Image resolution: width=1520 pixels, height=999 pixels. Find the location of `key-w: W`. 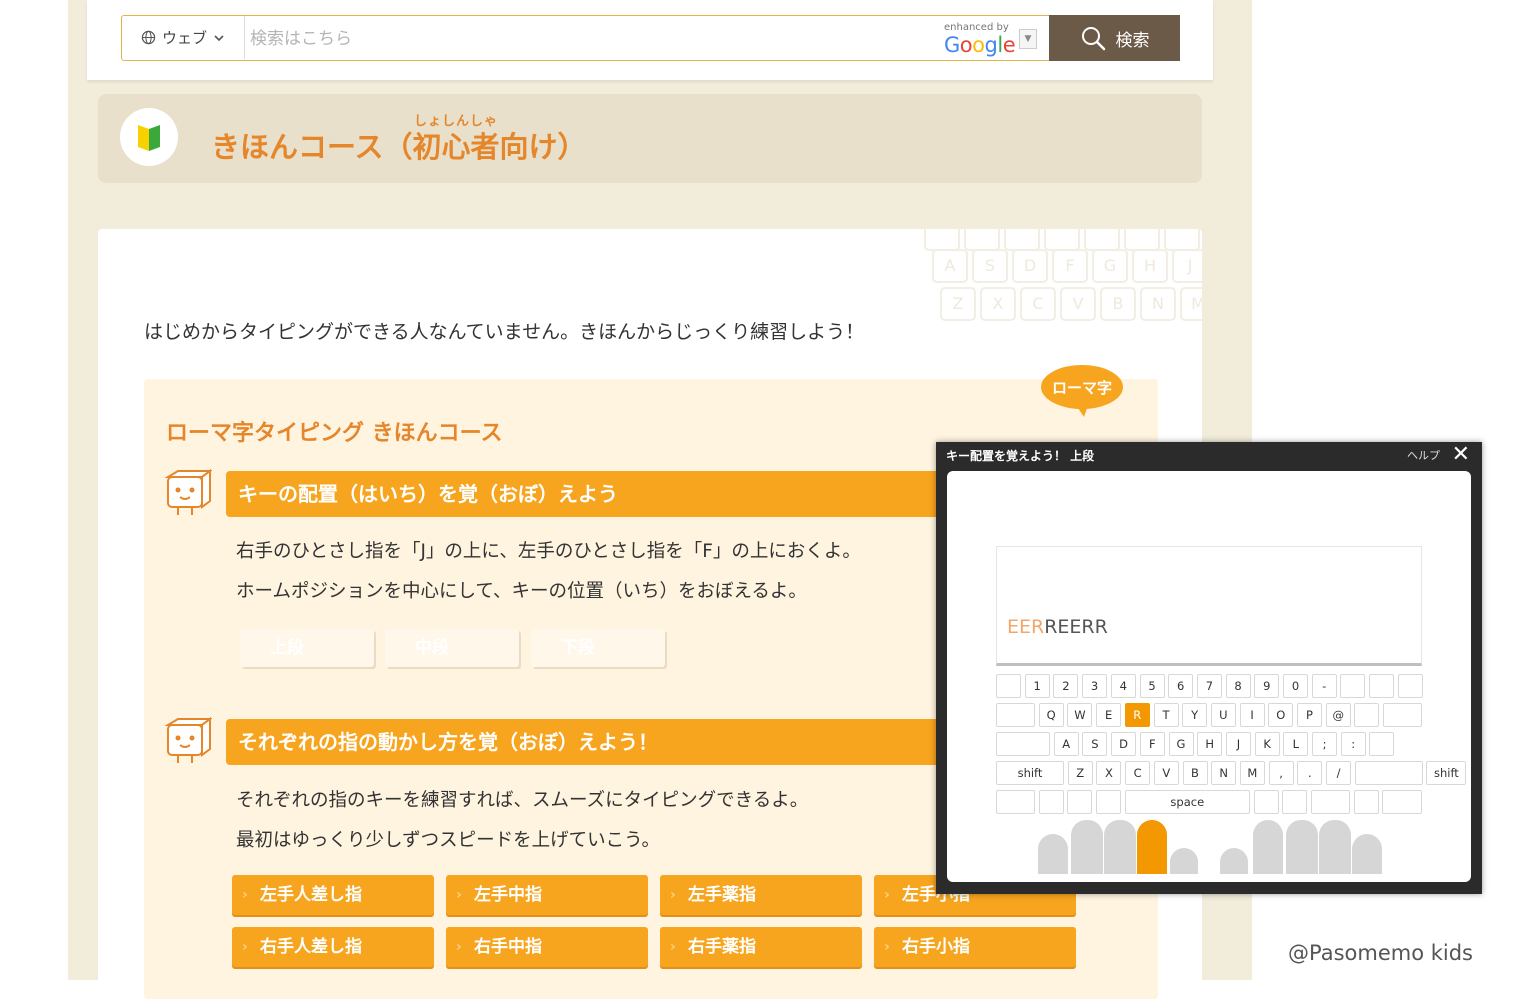

key-w: W is located at coordinates (1080, 715).